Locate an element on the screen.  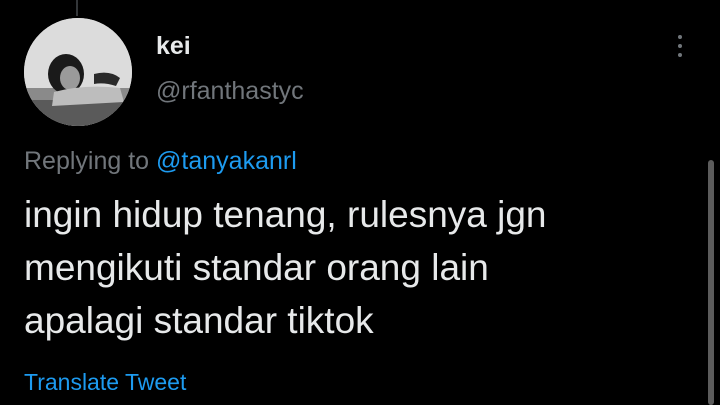
more-options-button is located at coordinates (680, 46).